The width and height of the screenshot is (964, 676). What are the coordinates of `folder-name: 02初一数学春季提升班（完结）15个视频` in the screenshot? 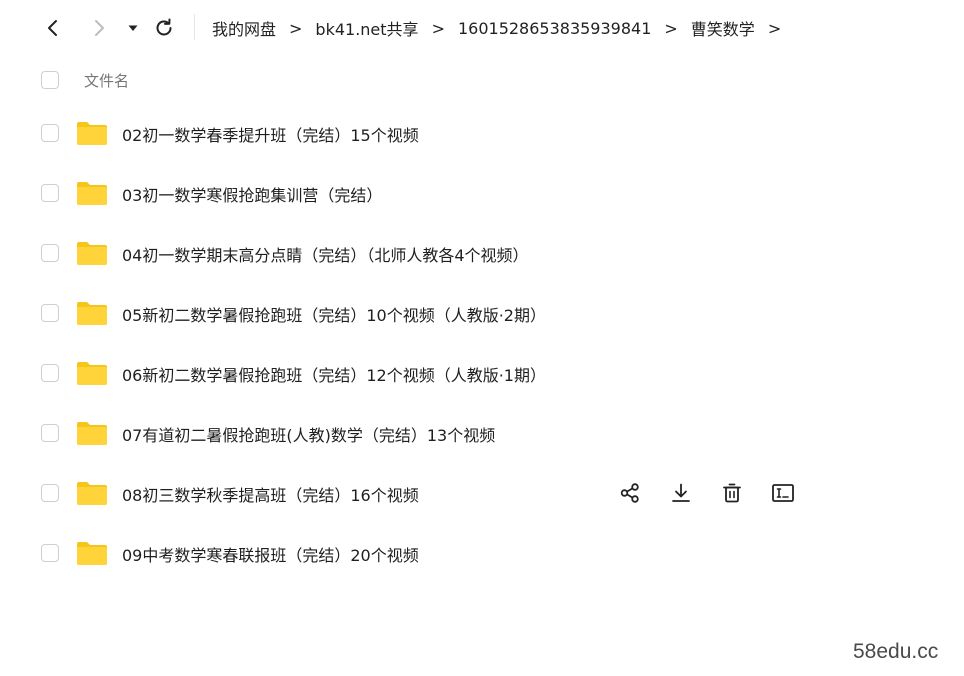 It's located at (270, 134).